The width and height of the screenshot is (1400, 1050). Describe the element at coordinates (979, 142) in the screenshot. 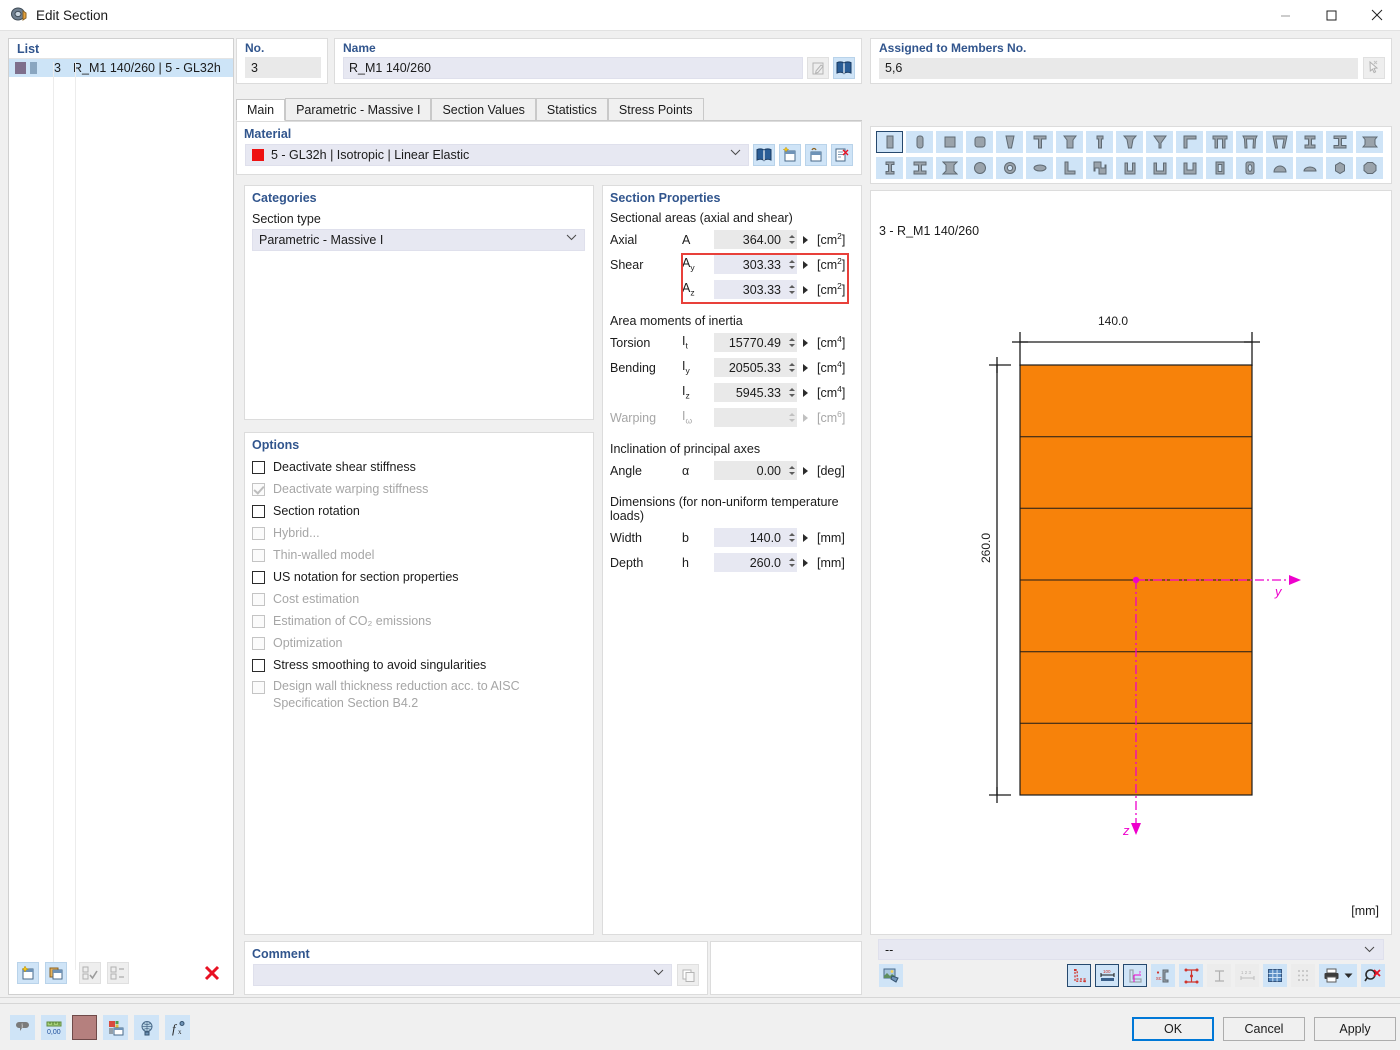

I see `shape-square-round` at that location.